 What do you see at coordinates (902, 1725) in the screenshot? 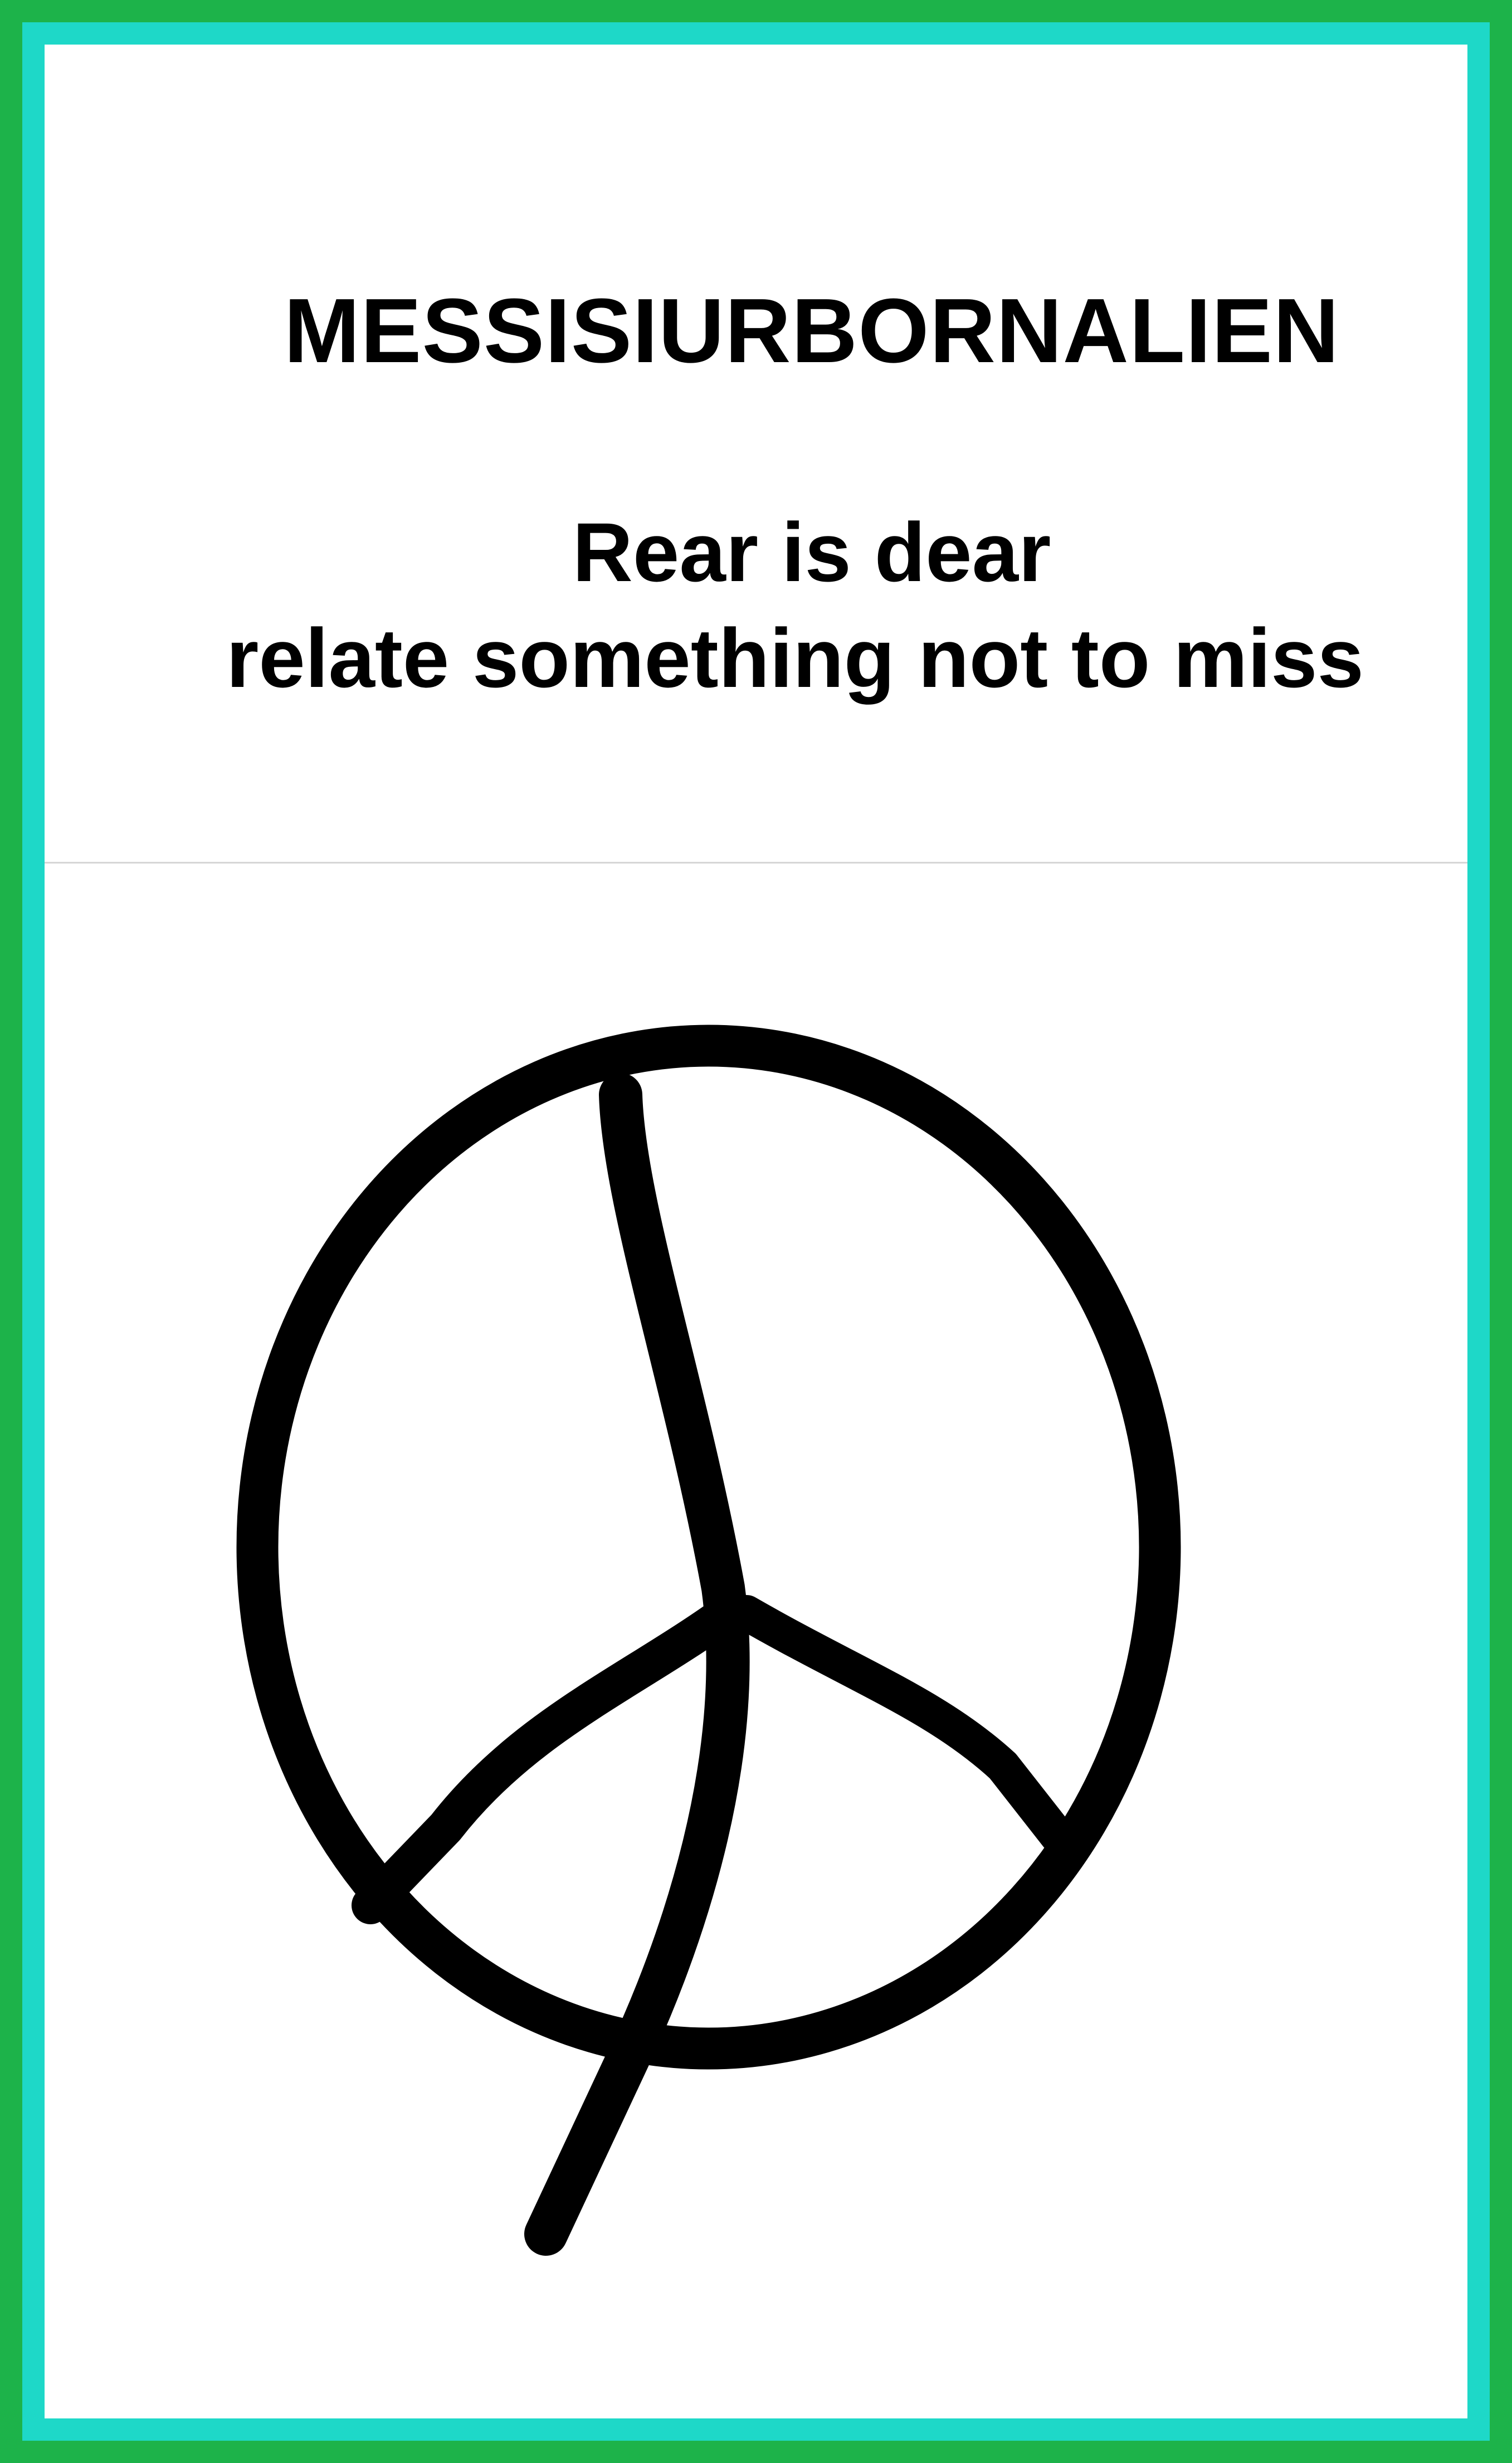
I see `peace-right-stroke` at bounding box center [902, 1725].